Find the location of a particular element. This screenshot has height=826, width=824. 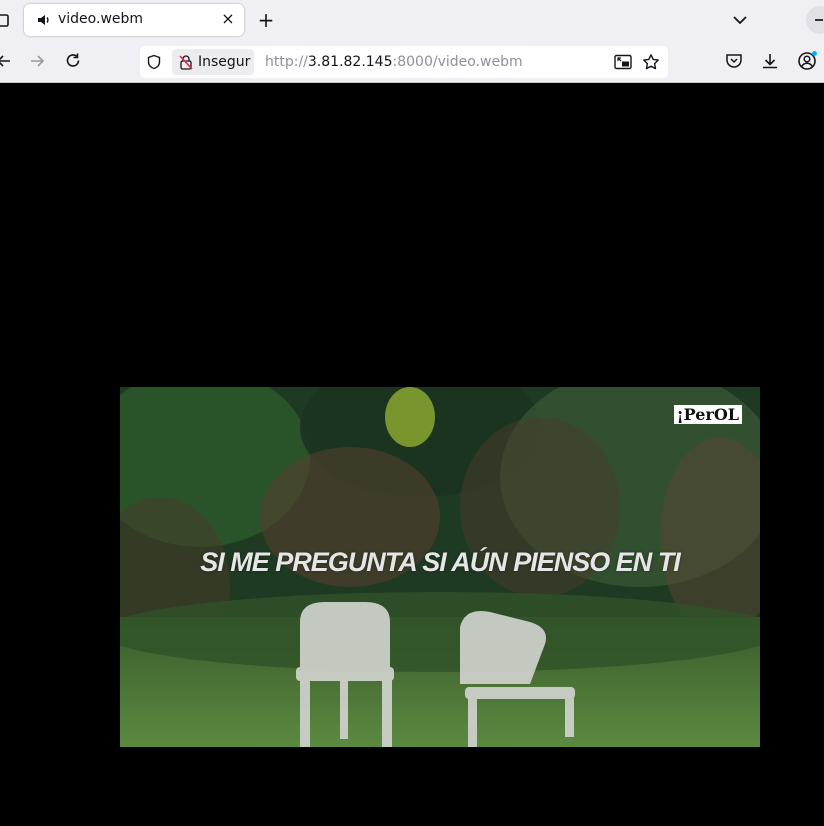

chevron-down-icon is located at coordinates (740, 20).